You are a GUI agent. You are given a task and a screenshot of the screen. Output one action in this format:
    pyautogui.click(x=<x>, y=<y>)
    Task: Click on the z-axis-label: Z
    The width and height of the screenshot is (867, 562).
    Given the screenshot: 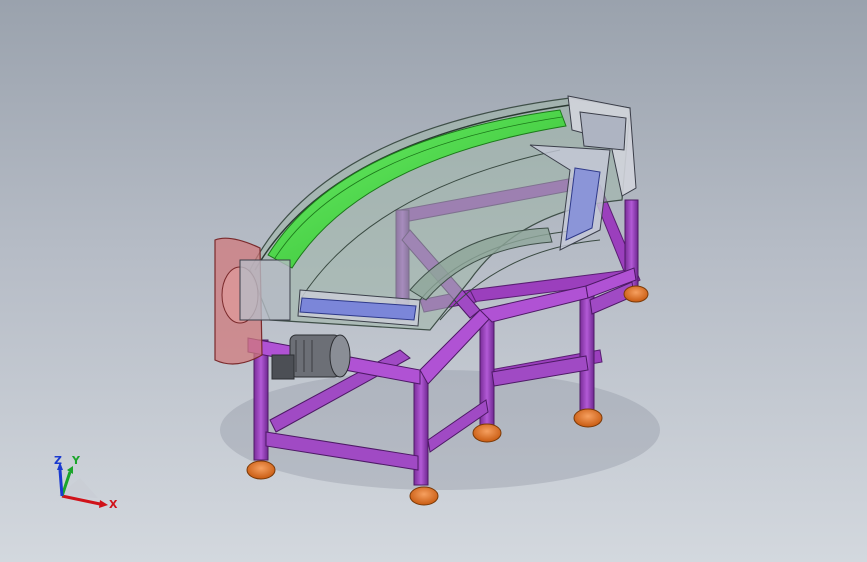 What is the action you would take?
    pyautogui.click(x=58, y=460)
    